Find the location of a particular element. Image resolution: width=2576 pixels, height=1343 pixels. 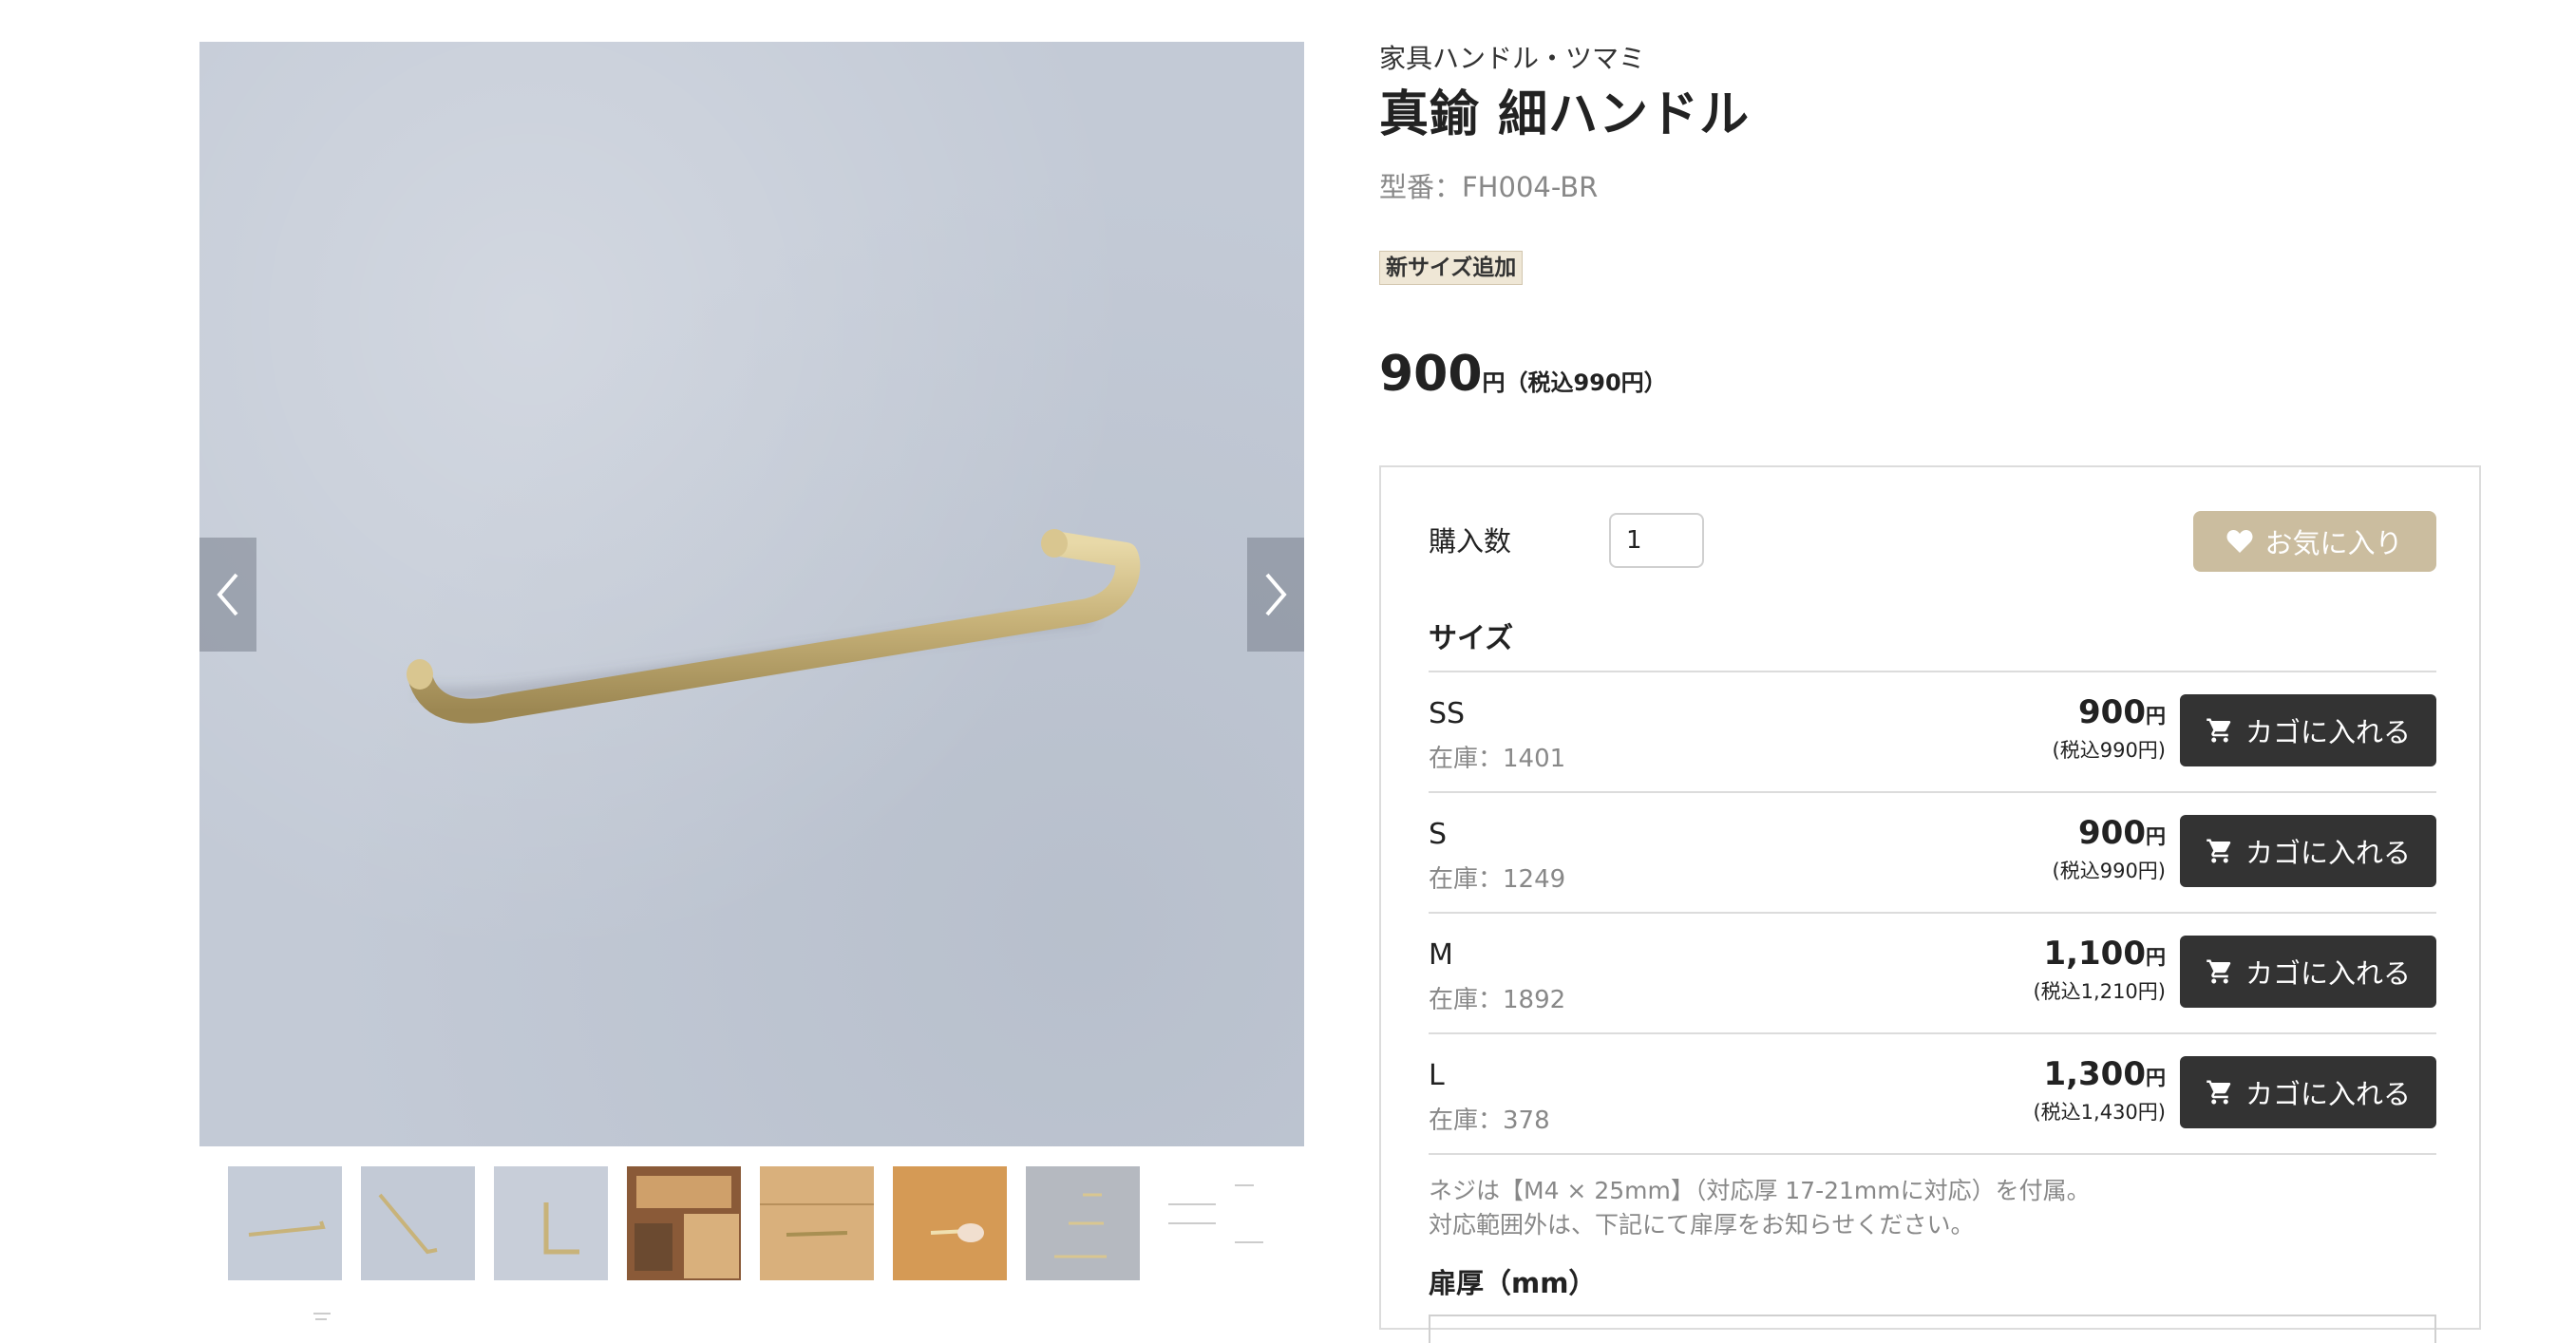

size-price: 1,300円 (税込1,430円) is located at coordinates (2099, 1090).